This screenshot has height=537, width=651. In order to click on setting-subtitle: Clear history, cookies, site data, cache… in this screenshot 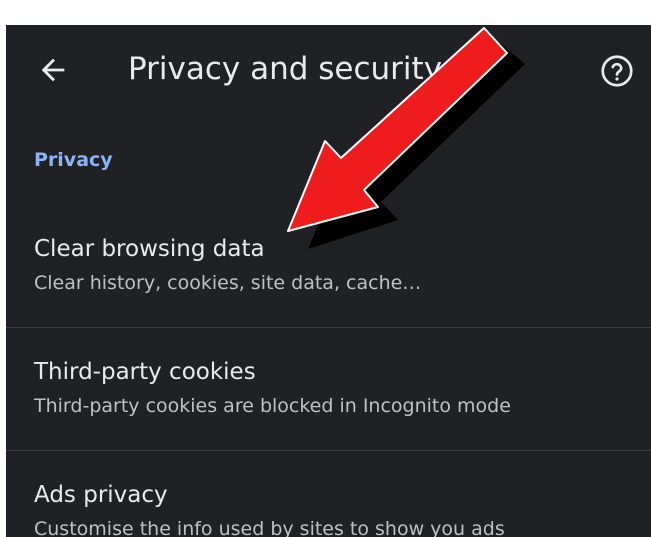, I will do `click(228, 283)`.